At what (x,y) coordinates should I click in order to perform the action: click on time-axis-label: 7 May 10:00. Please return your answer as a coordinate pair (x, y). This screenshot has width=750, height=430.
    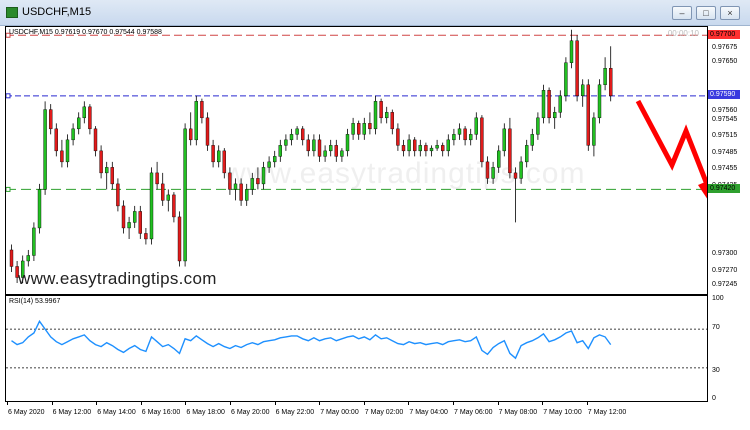
    Looking at the image, I should click on (562, 412).